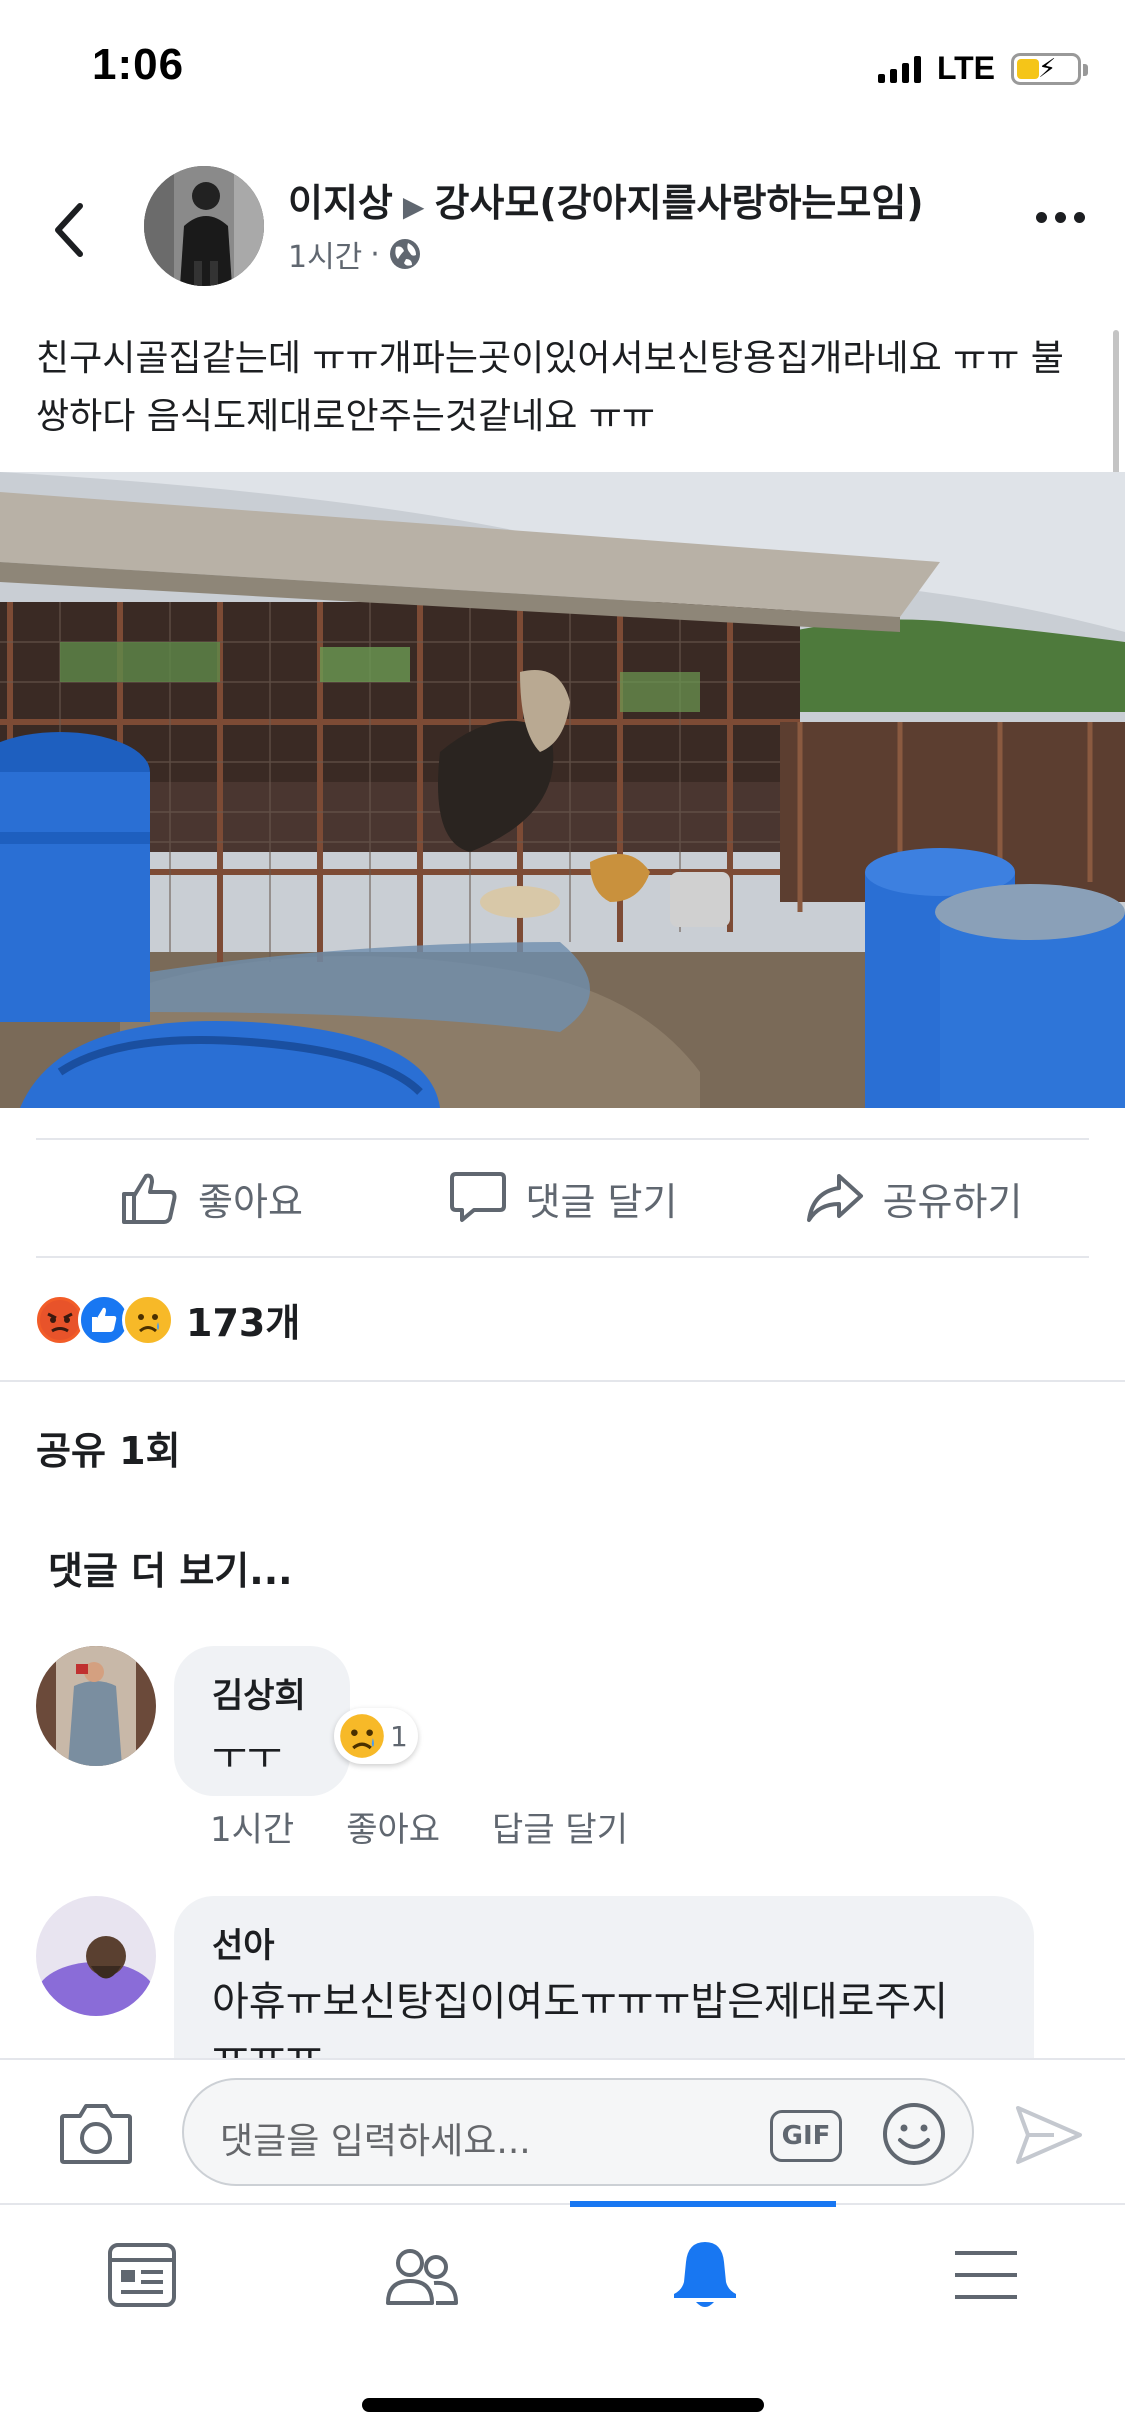  I want to click on comment-meta: 1시간 좋아요 답글 달기, so click(419, 1826).